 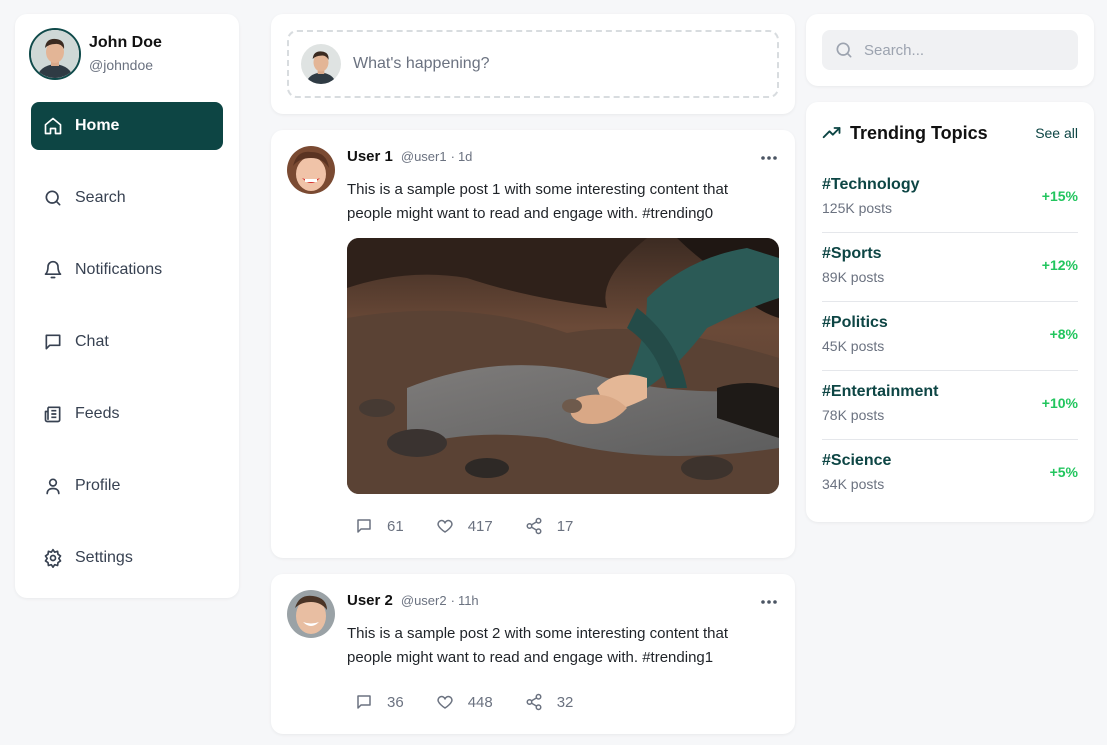 I want to click on home-icon, so click(x=53, y=126).